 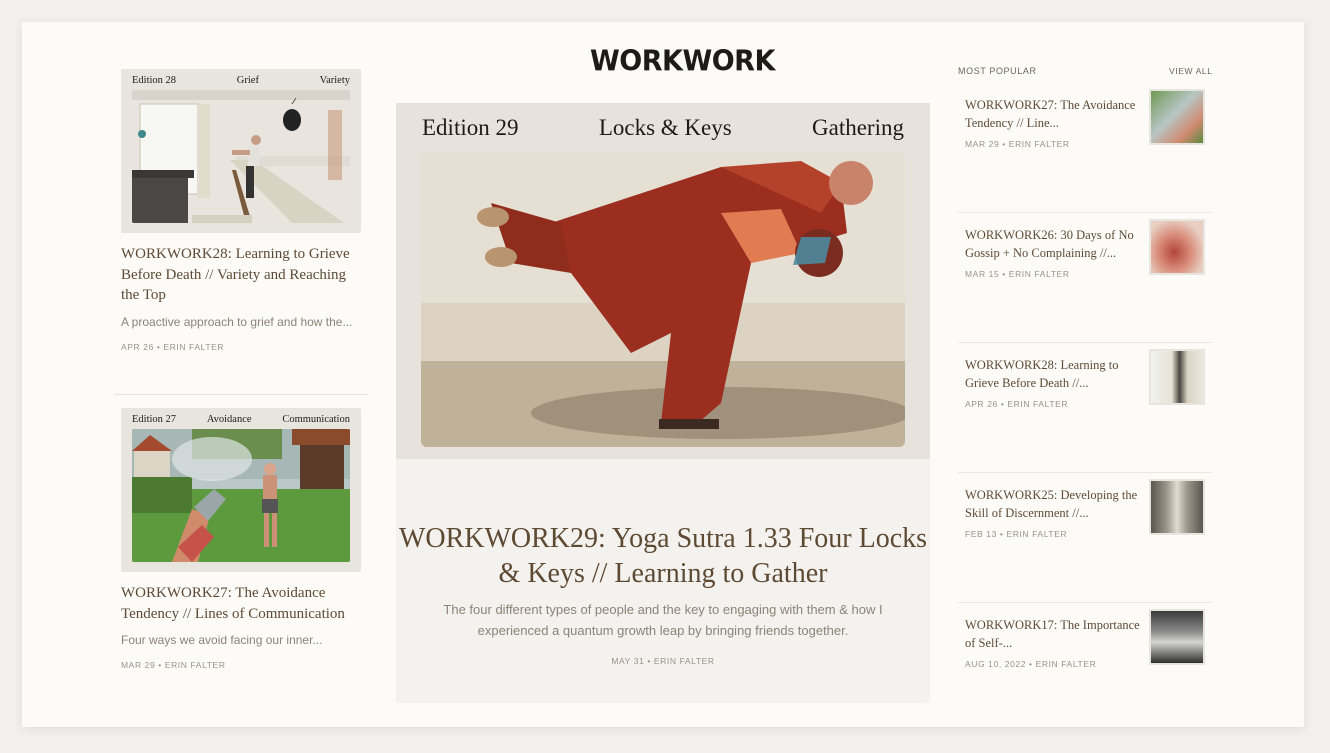 I want to click on edition-label: Edition 29, so click(x=470, y=127).